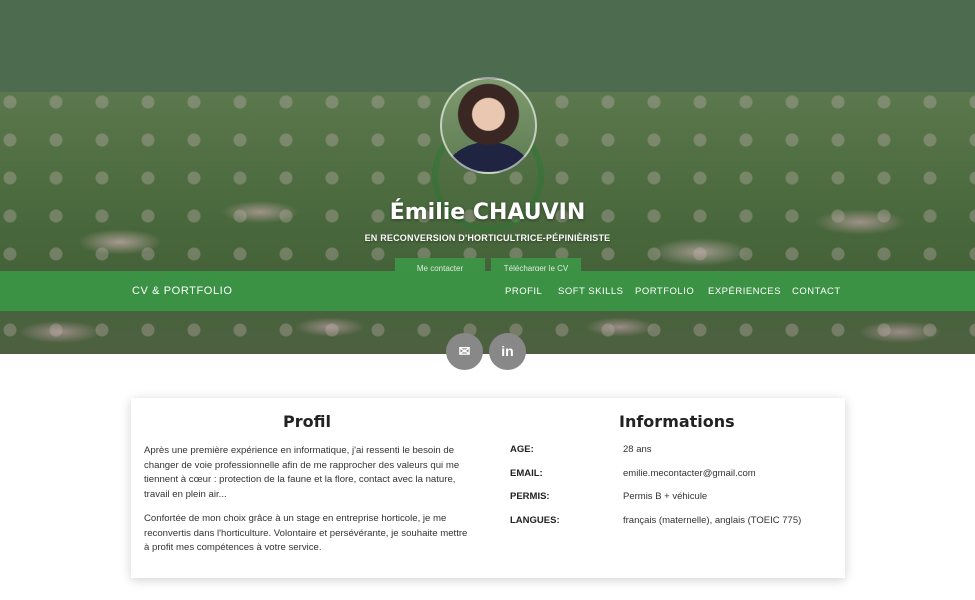  I want to click on email-button: ✉, so click(464, 351).